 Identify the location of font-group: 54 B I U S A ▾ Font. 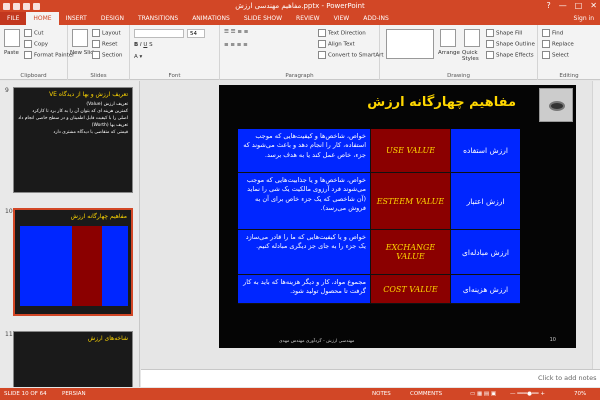
(175, 52).